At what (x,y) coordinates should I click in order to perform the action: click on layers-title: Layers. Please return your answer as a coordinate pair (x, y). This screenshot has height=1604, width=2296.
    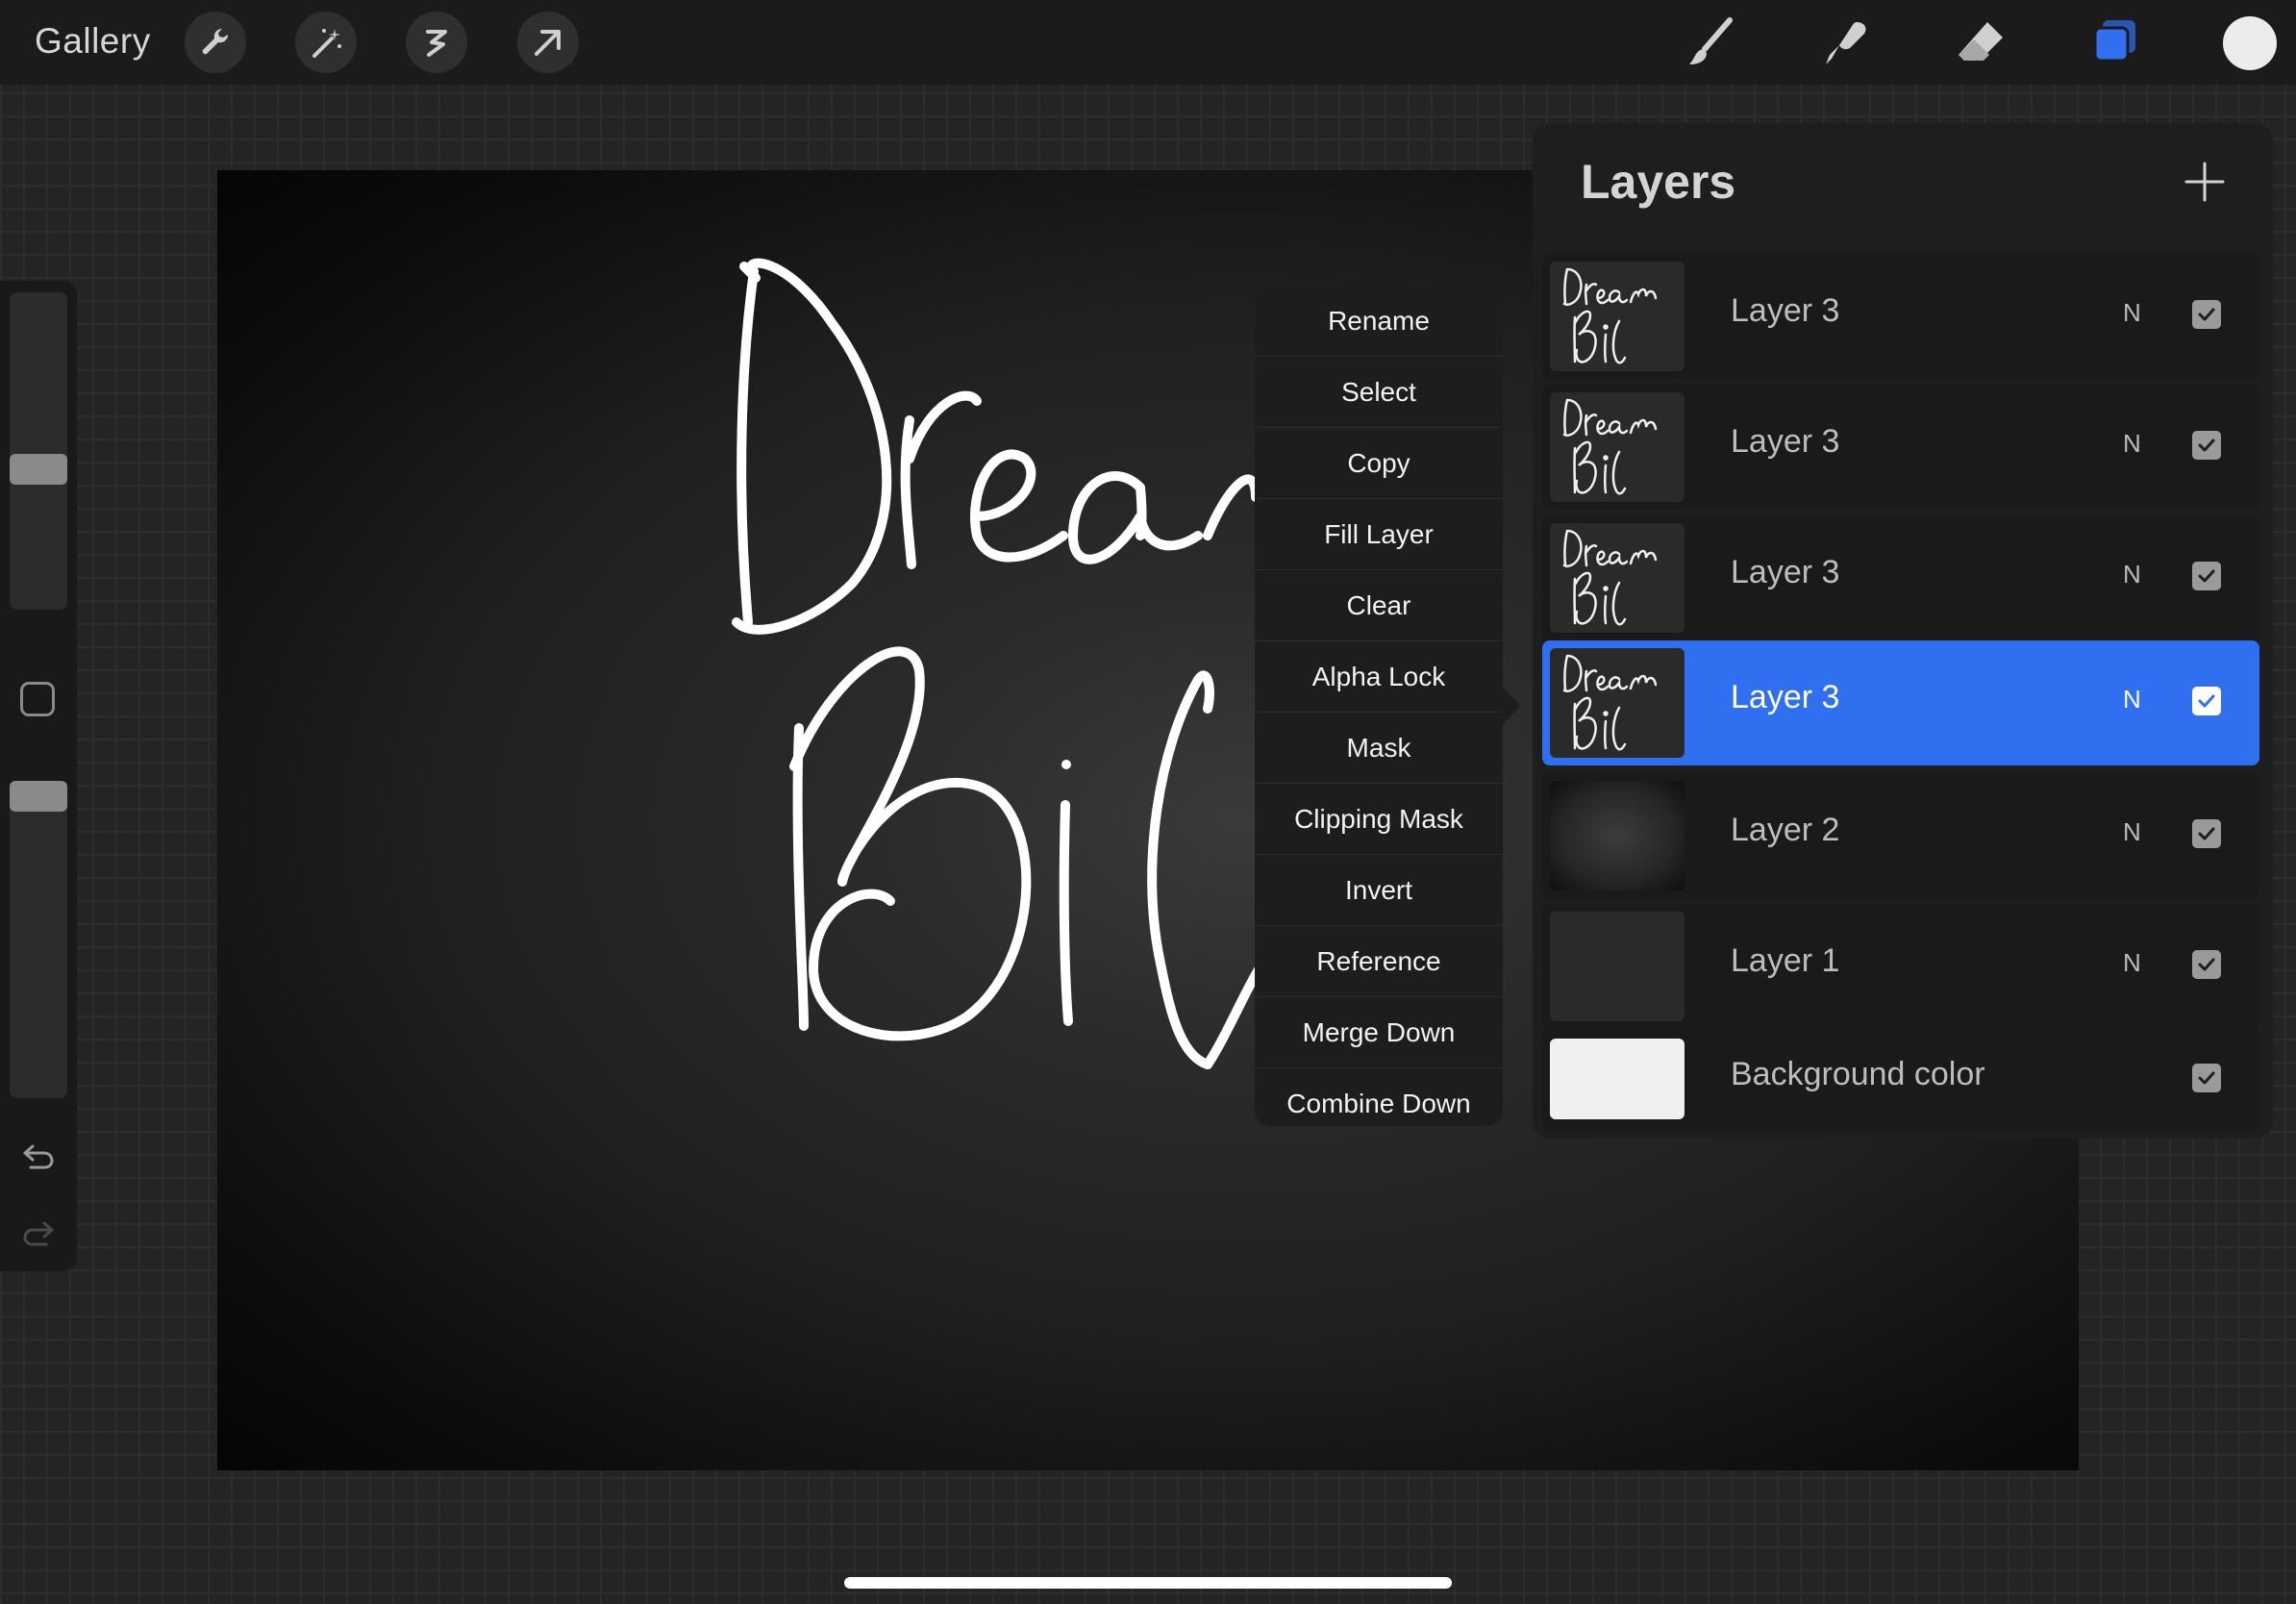
    Looking at the image, I should click on (1658, 182).